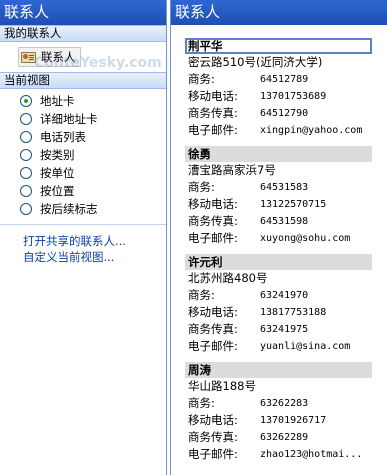 This screenshot has height=475, width=387. I want to click on view-option-label: 按单位, so click(57, 173).